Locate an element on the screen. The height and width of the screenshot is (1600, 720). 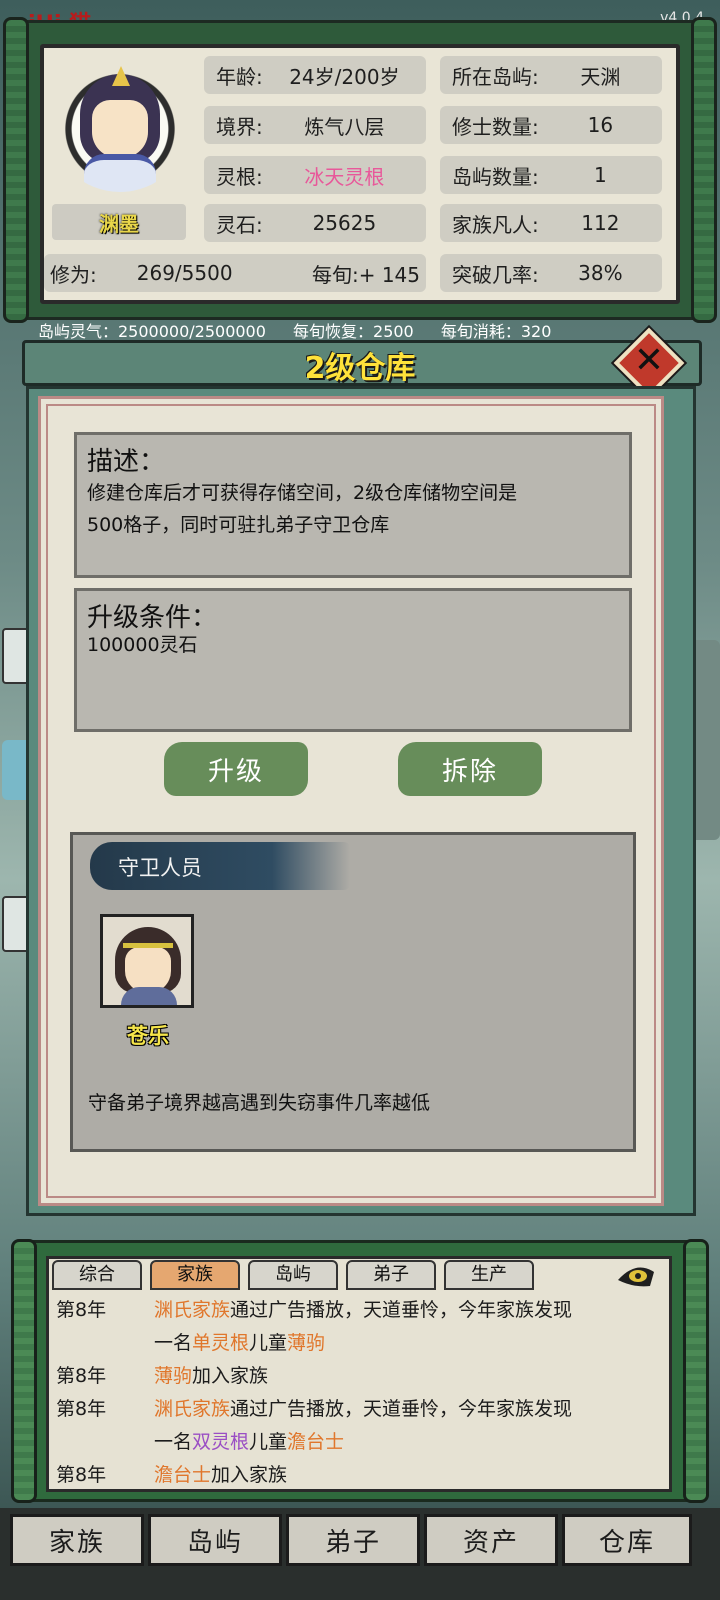
stat-breakthrough: 突破几率: 38% is located at coordinates (551, 273).